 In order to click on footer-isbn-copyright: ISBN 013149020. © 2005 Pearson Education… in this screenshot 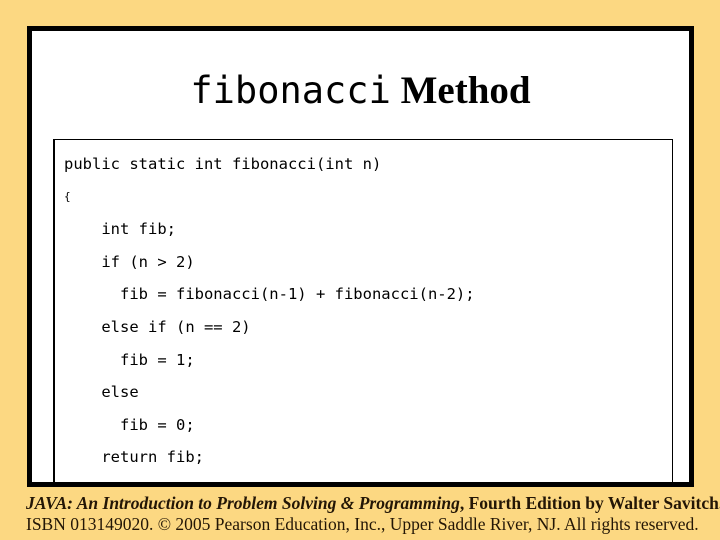, I will do `click(362, 524)`.